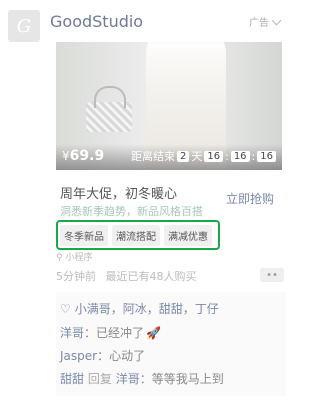 This screenshot has width=320, height=401. I want to click on mini-program-text: 小程序, so click(79, 258).